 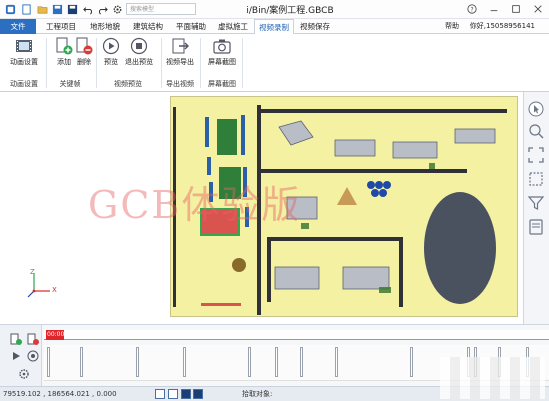 I want to click on title-bar: 搜索模型 i/Bin/案例工程.GBCB ?, so click(x=274, y=9).